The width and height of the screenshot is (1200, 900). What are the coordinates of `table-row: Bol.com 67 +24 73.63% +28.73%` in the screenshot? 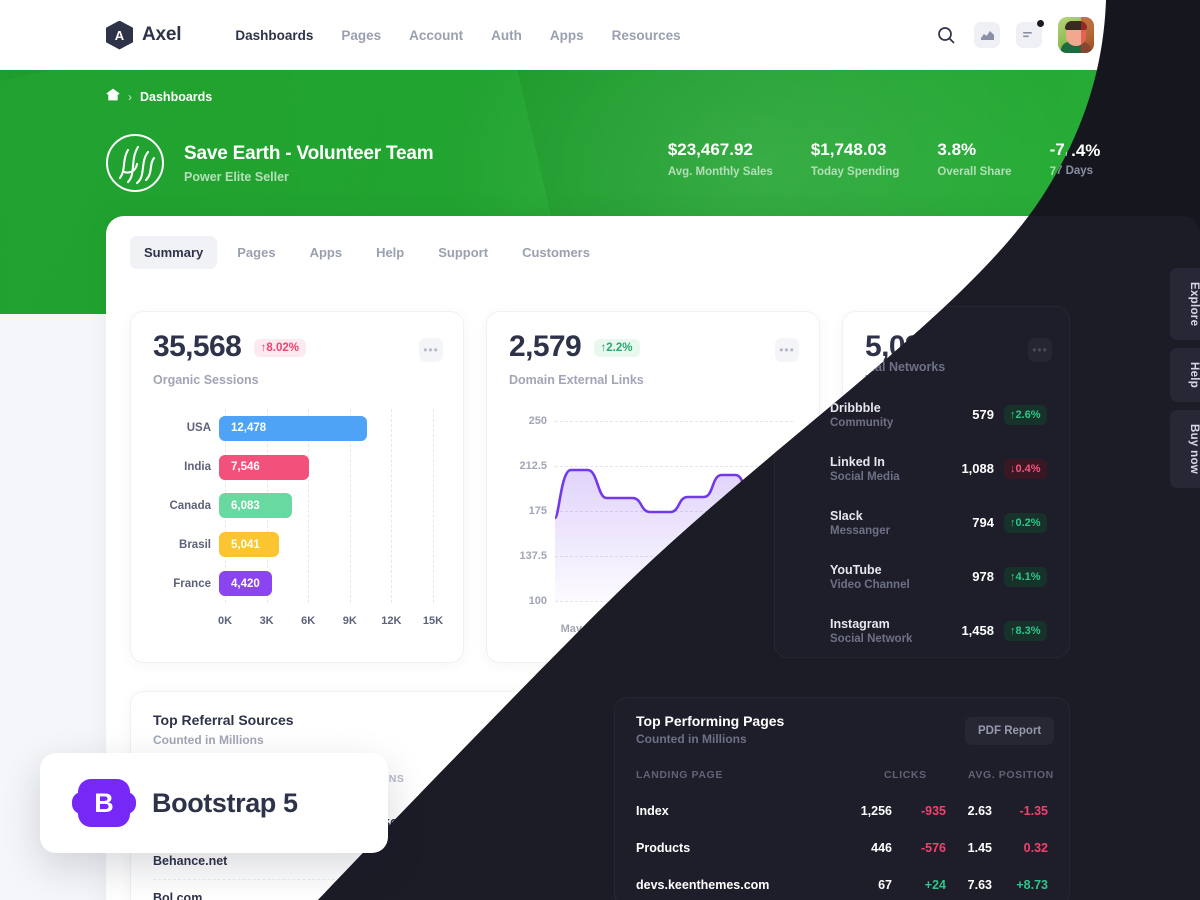 It's located at (386, 889).